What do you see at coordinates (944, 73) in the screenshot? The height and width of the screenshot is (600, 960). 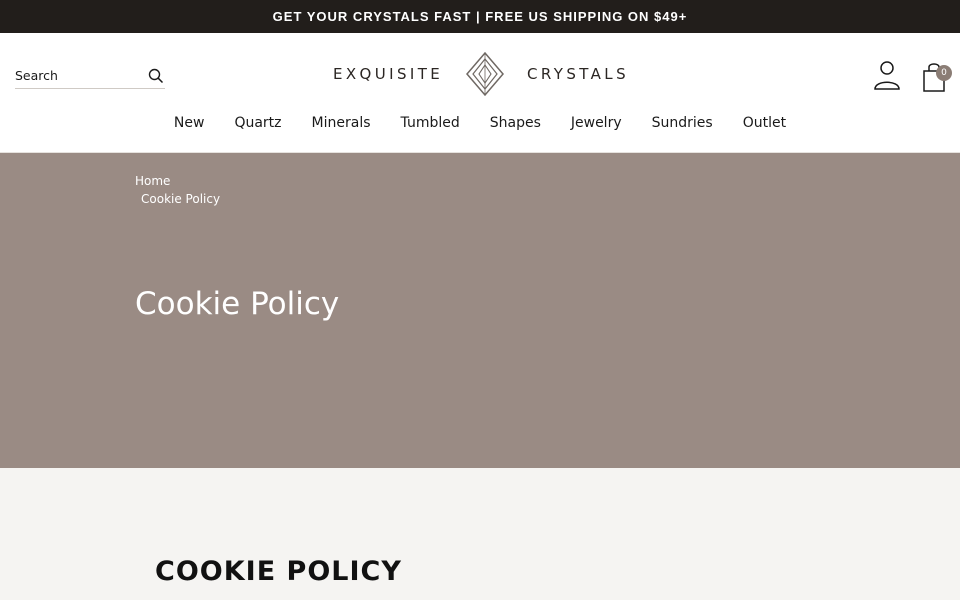 I see `cart-count-badge: 0` at bounding box center [944, 73].